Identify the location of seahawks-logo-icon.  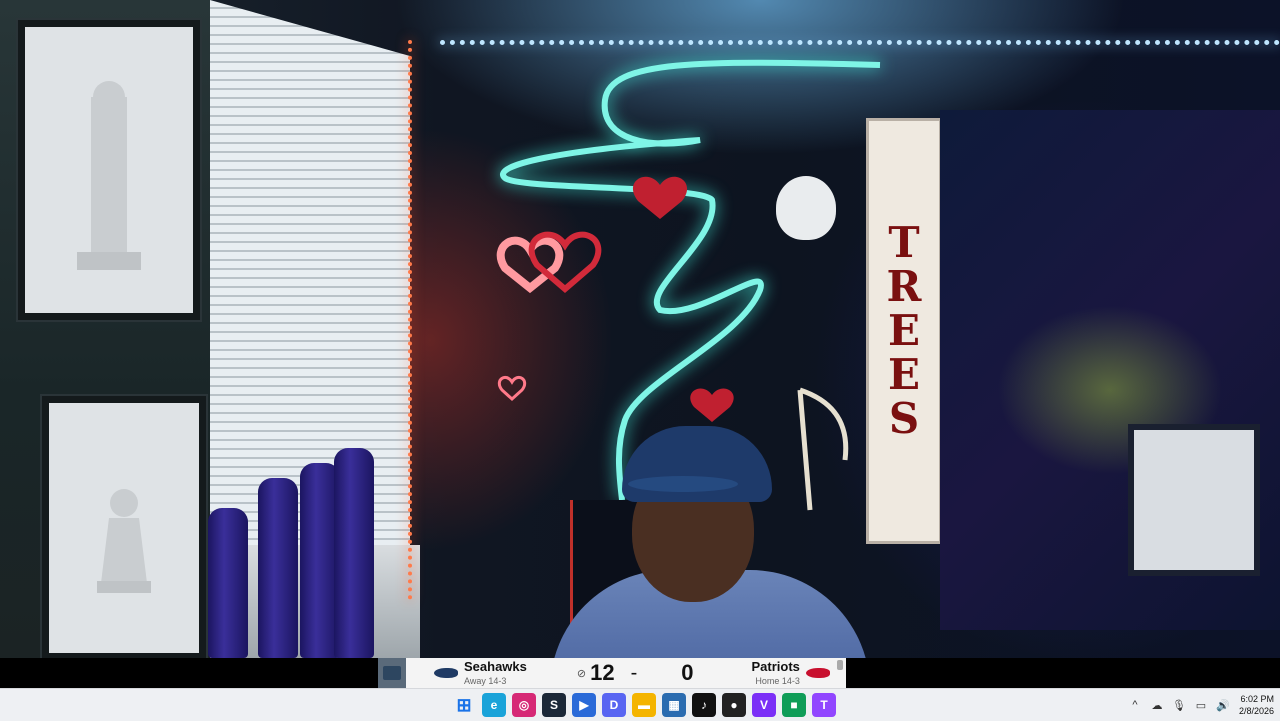
(446, 673).